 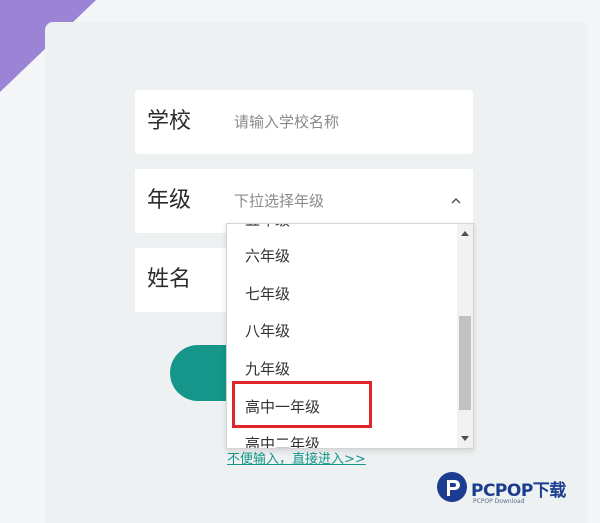 I want to click on skip-link: 不便输入，直接进入>>, so click(x=296, y=457).